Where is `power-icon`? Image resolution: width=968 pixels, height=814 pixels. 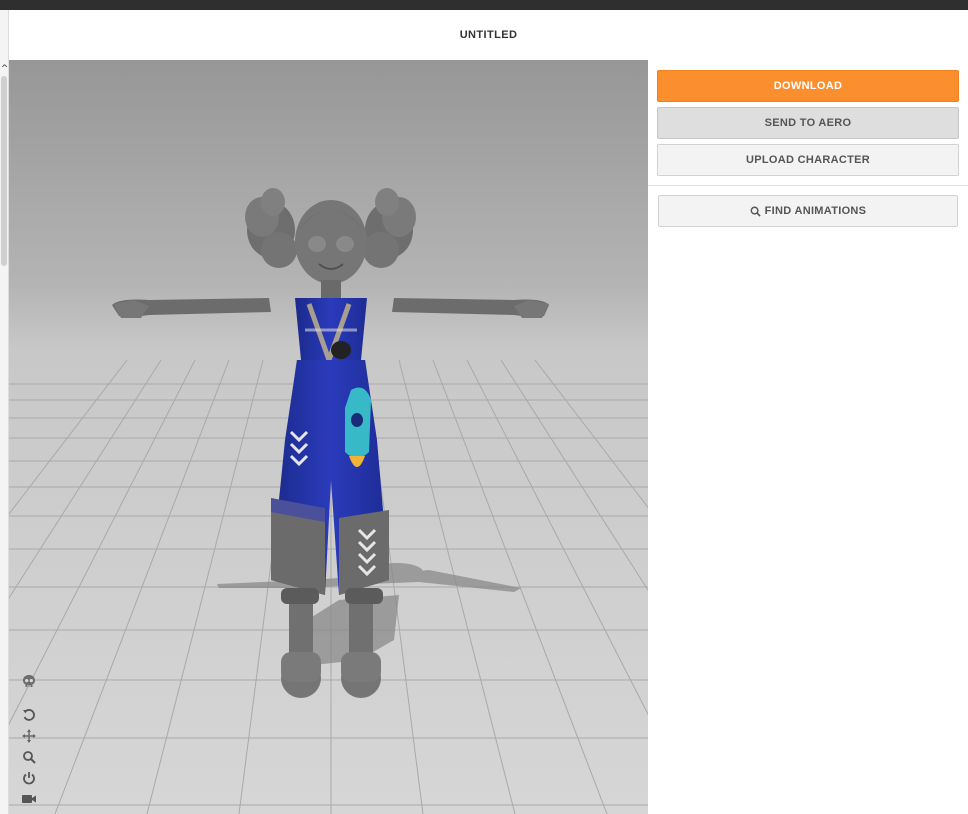
power-icon is located at coordinates (29, 778).